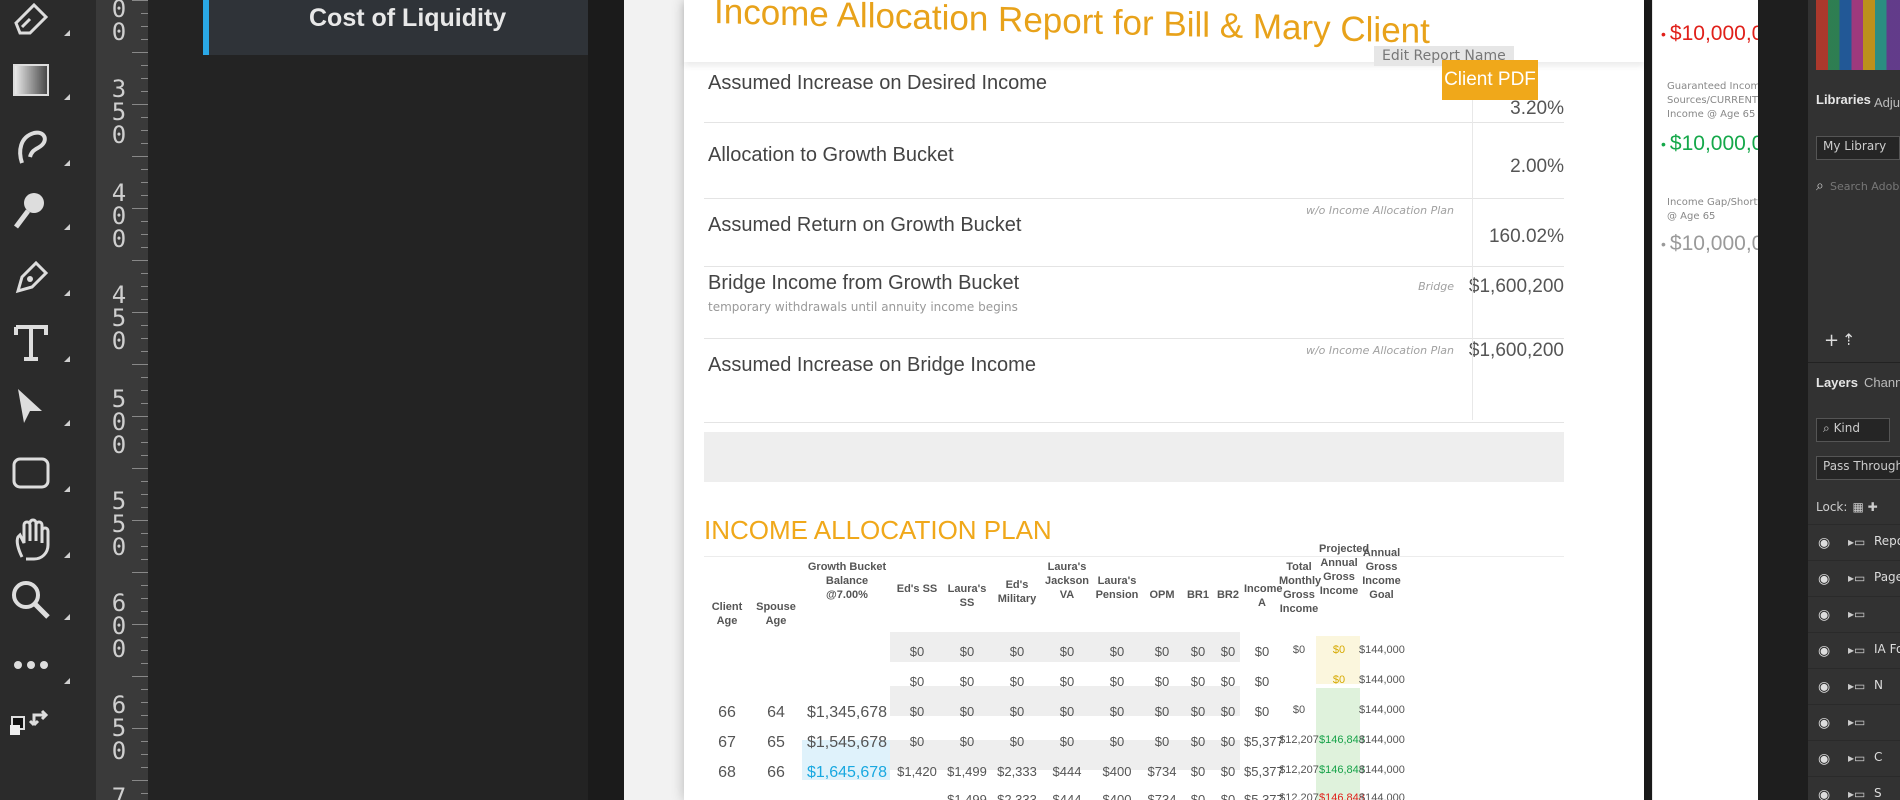 This screenshot has width=1900, height=800. Describe the element at coordinates (1017, 771) in the screenshot. I see `table-cell: $2,333` at that location.